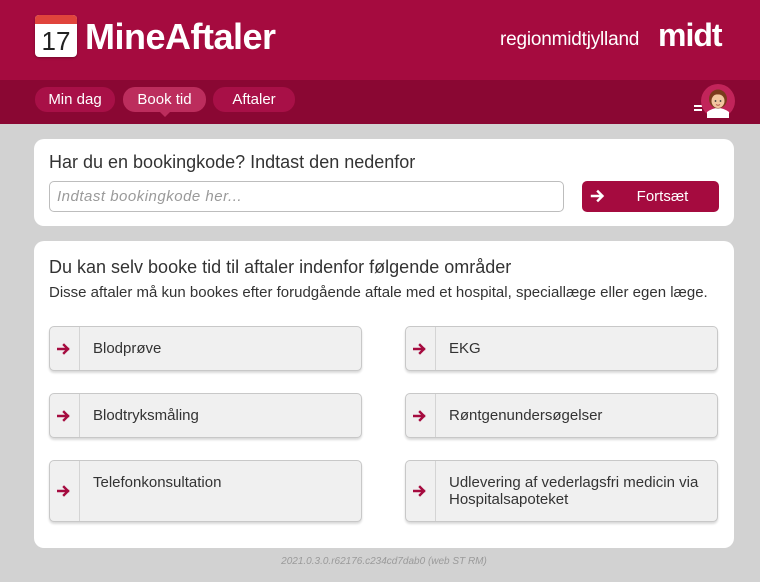 The height and width of the screenshot is (582, 760). Describe the element at coordinates (75, 99) in the screenshot. I see `tab-min-dag: Min dag` at that location.